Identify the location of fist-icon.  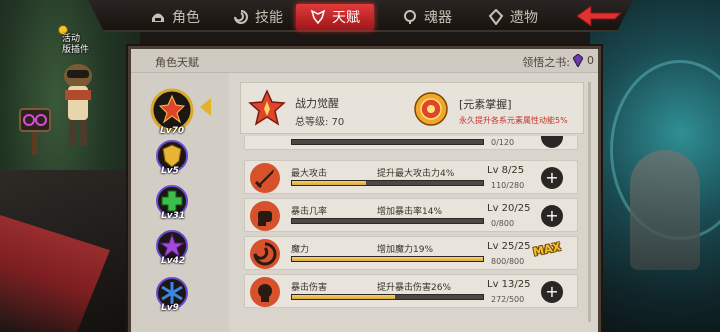
(265, 216).